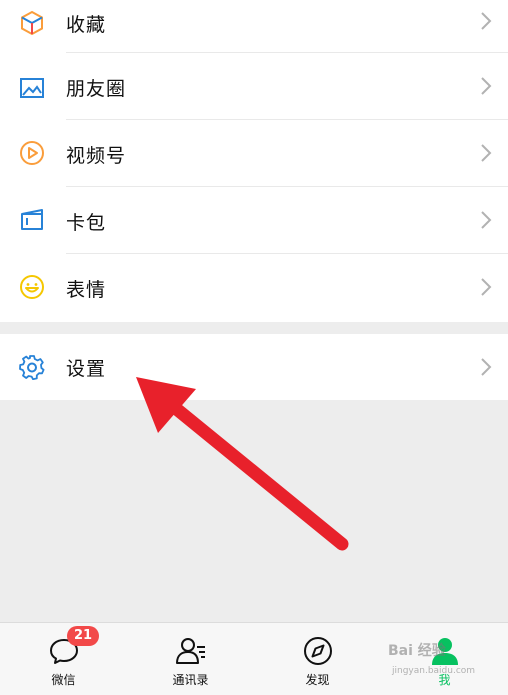 This screenshot has width=508, height=695. I want to click on compass-icon, so click(317, 651).